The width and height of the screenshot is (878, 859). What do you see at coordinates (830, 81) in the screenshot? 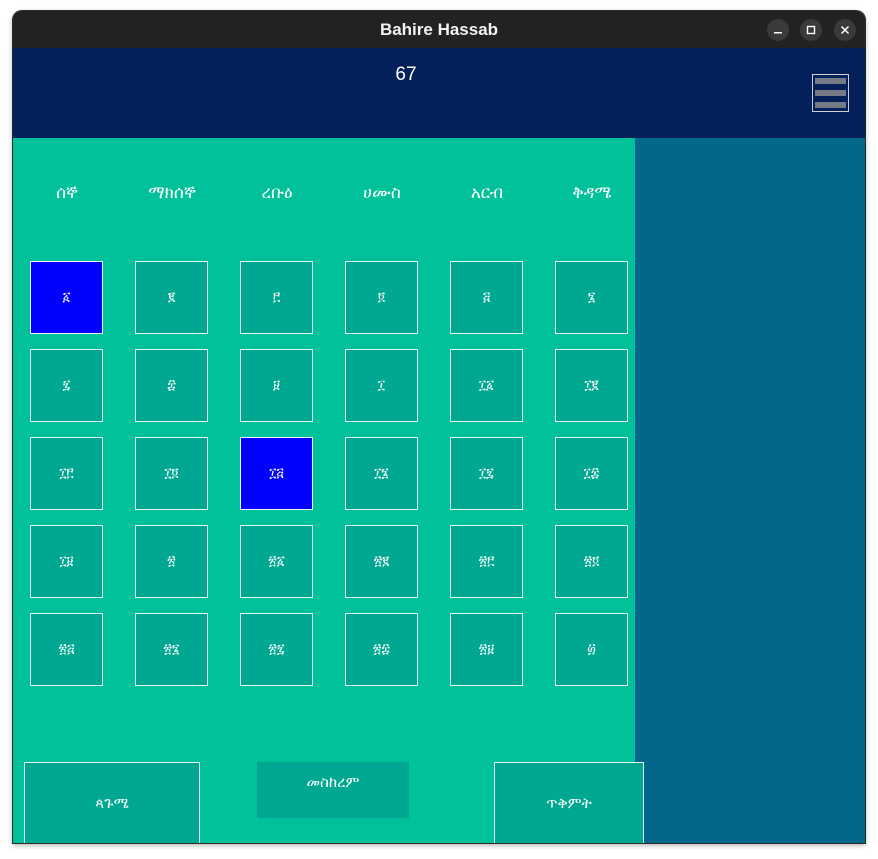
I see `hamburger-menu-icon` at bounding box center [830, 81].